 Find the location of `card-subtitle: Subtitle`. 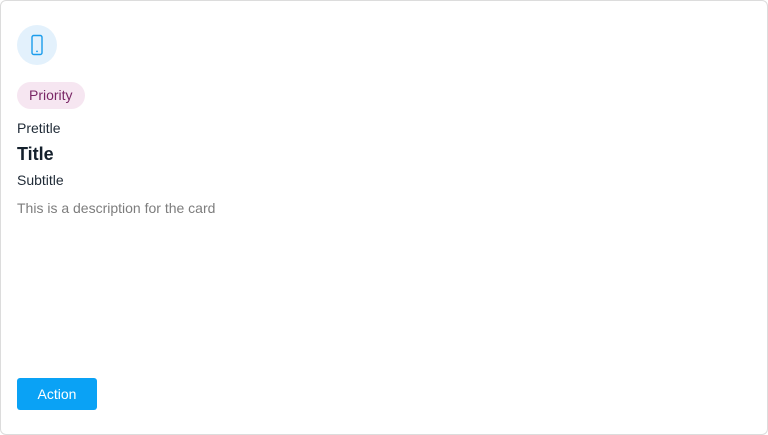

card-subtitle: Subtitle is located at coordinates (40, 180).